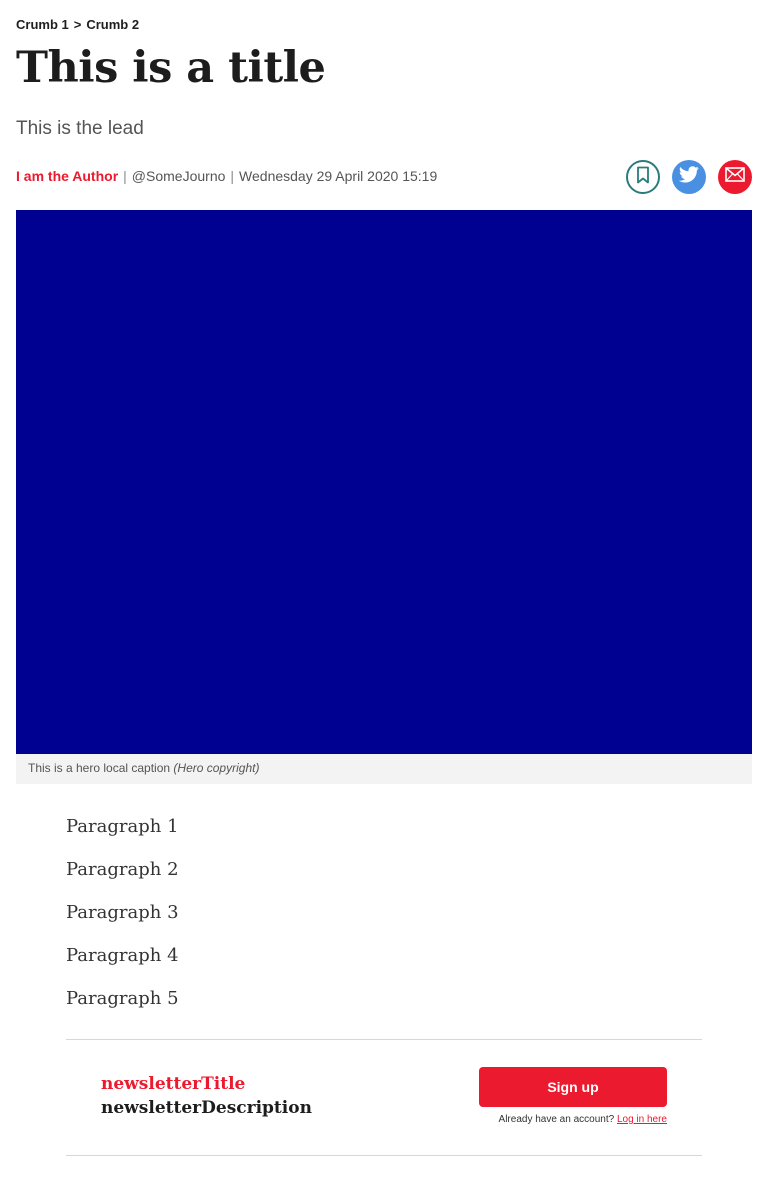  What do you see at coordinates (67, 176) in the screenshot?
I see `author-link: I am the Author` at bounding box center [67, 176].